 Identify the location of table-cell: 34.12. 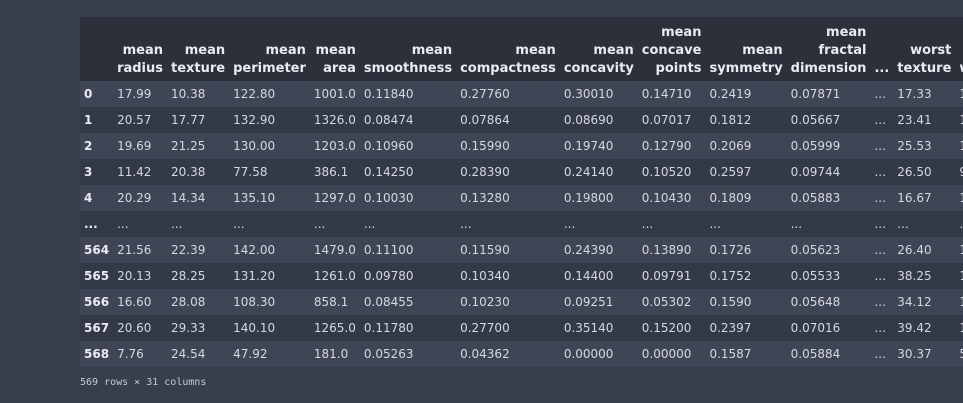
(924, 302).